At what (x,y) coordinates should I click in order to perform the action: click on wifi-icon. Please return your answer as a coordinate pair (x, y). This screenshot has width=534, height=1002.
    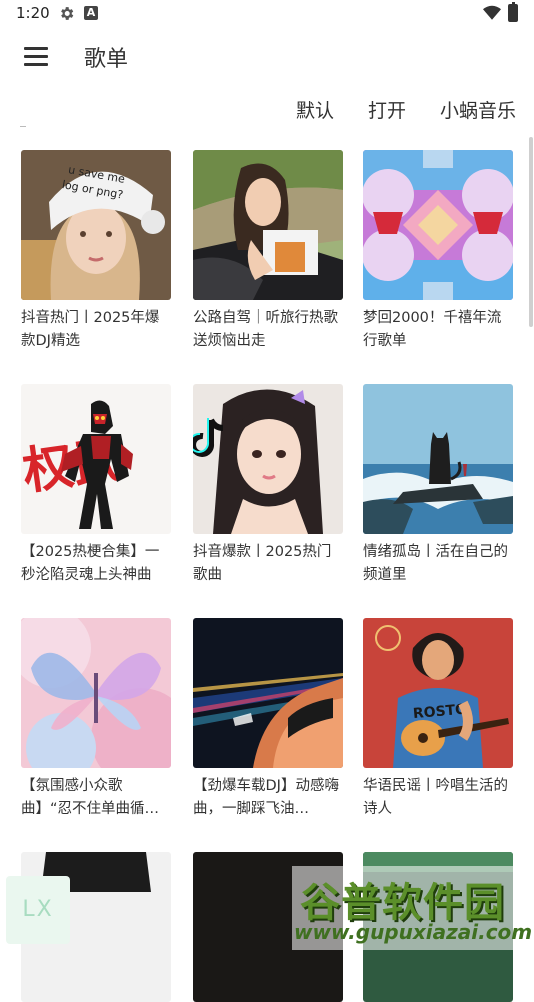
    Looking at the image, I should click on (492, 12).